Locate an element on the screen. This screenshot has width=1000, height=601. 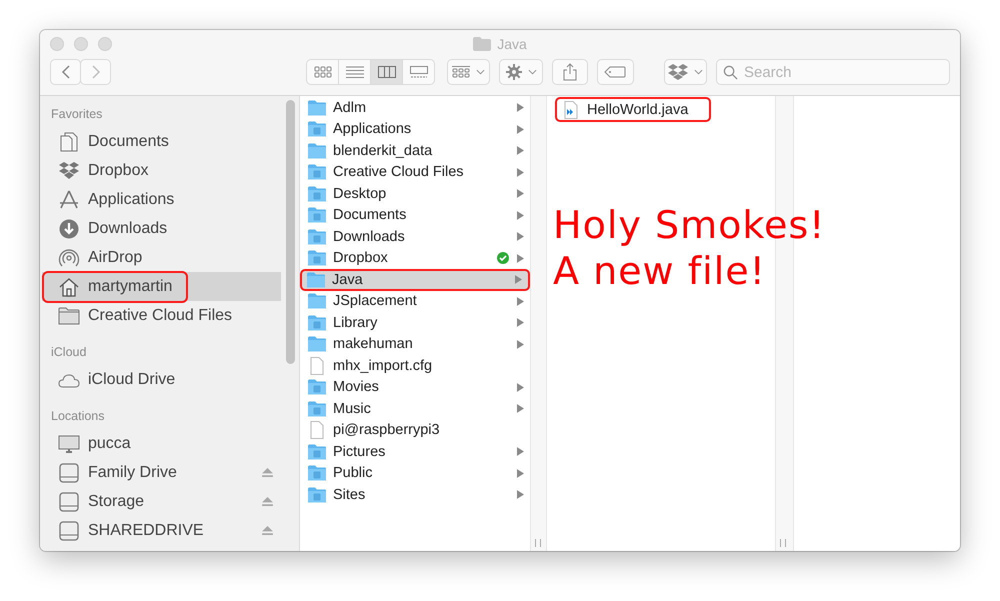
file-row: makehuman is located at coordinates (415, 344).